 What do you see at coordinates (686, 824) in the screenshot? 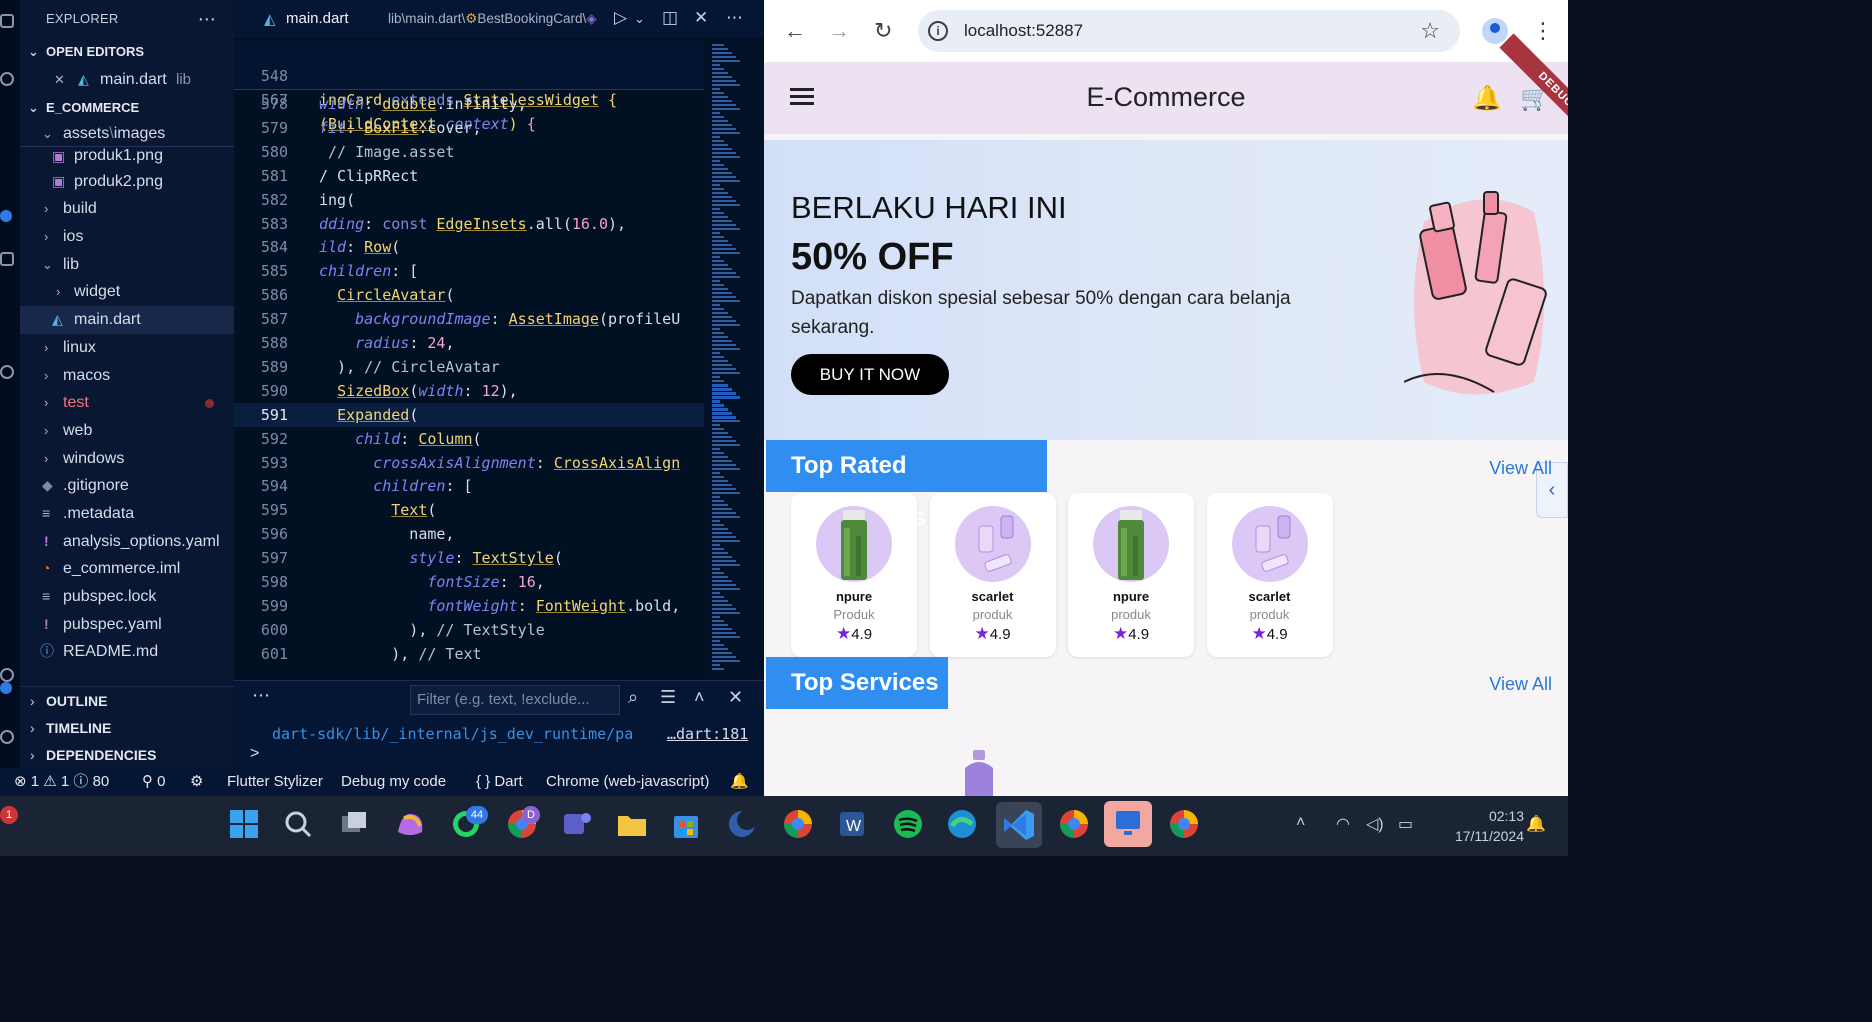
I see `store-icon` at bounding box center [686, 824].